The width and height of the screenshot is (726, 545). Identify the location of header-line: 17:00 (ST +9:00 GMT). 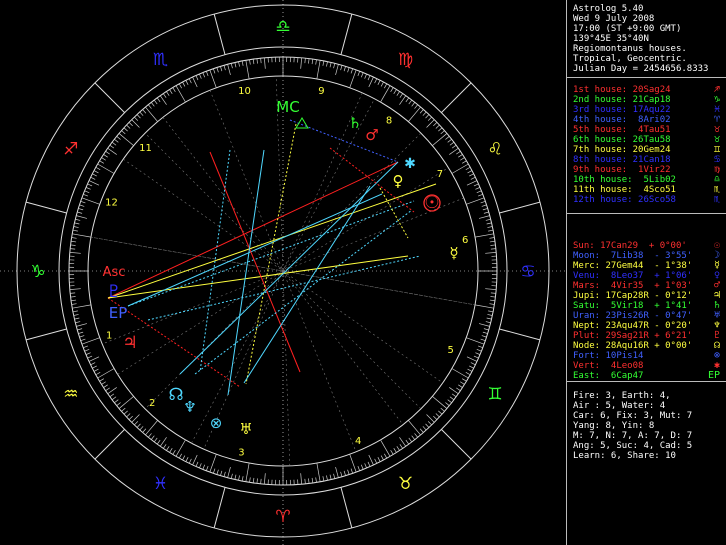
(627, 29).